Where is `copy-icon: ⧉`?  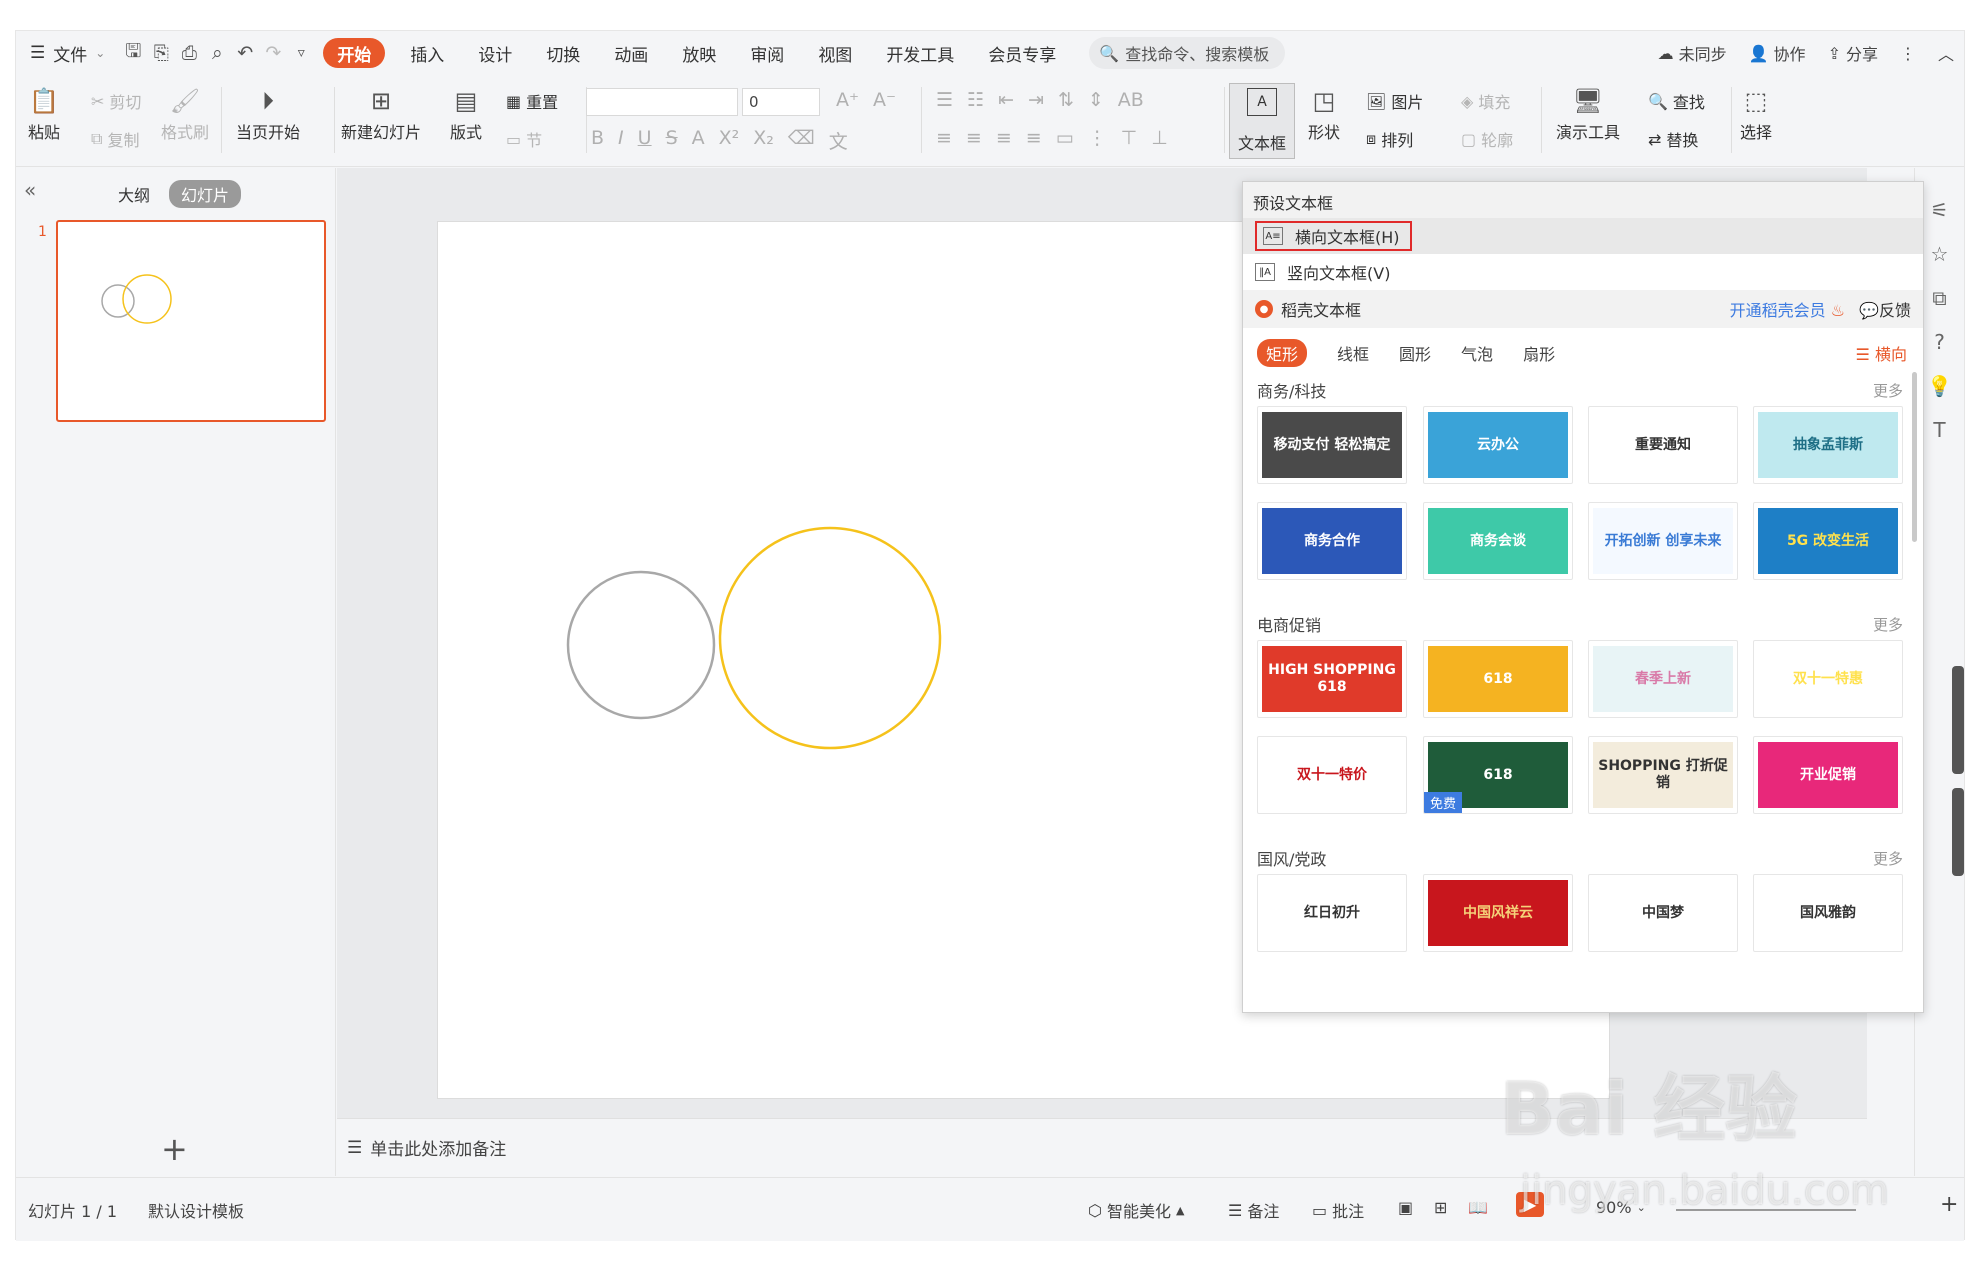 copy-icon: ⧉ is located at coordinates (1939, 298).